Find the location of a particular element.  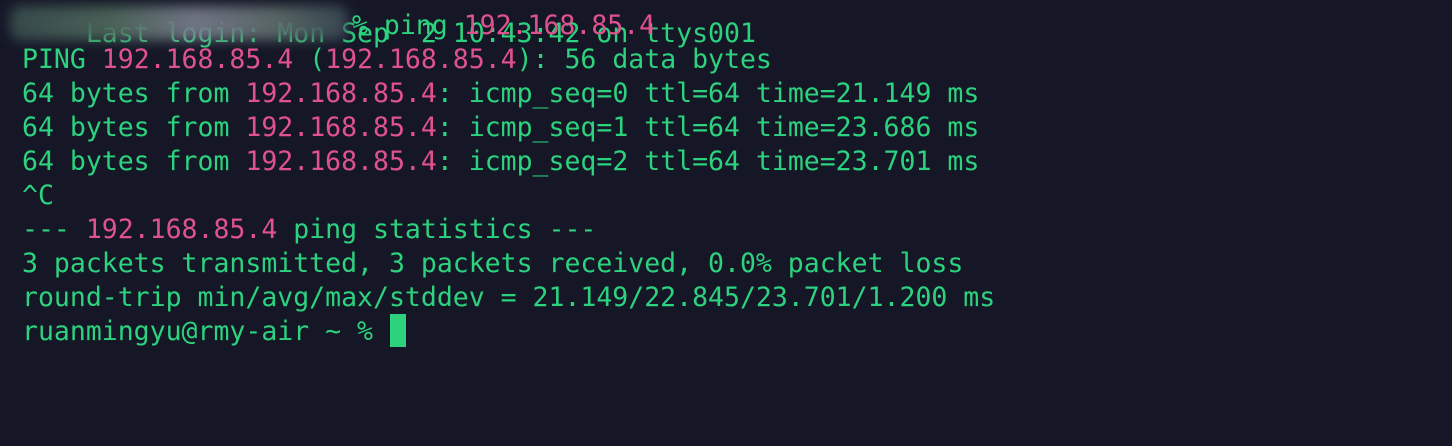

prompt-symbol: % ping is located at coordinates (408, 25).